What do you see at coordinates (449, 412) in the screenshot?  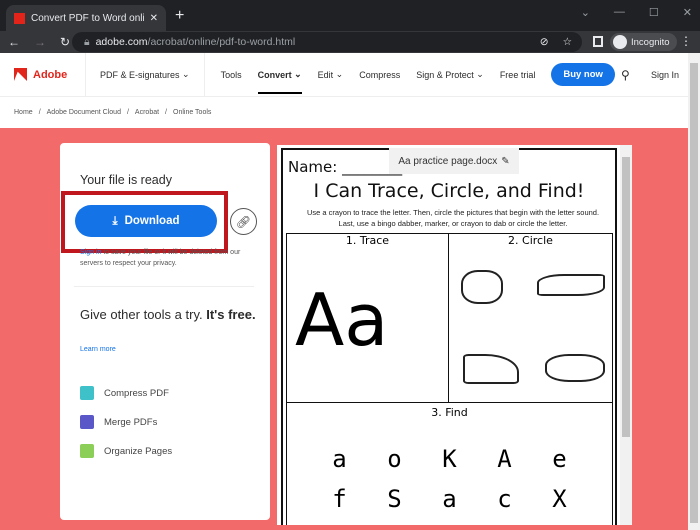 I see `find-label: 3. Find` at bounding box center [449, 412].